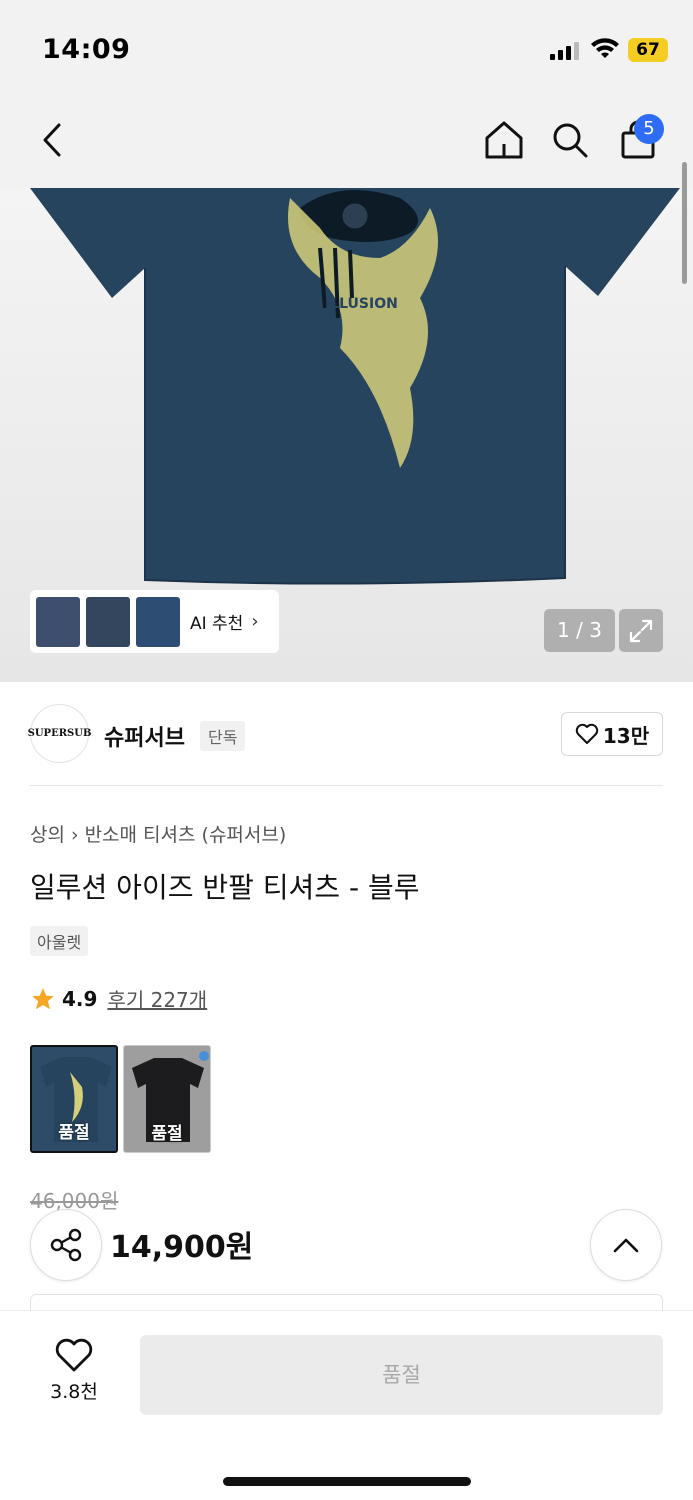 Image resolution: width=693 pixels, height=1500 pixels. What do you see at coordinates (225, 887) in the screenshot?
I see `product-title: 일루션 아이즈 반팔 티셔츠 - 블루` at bounding box center [225, 887].